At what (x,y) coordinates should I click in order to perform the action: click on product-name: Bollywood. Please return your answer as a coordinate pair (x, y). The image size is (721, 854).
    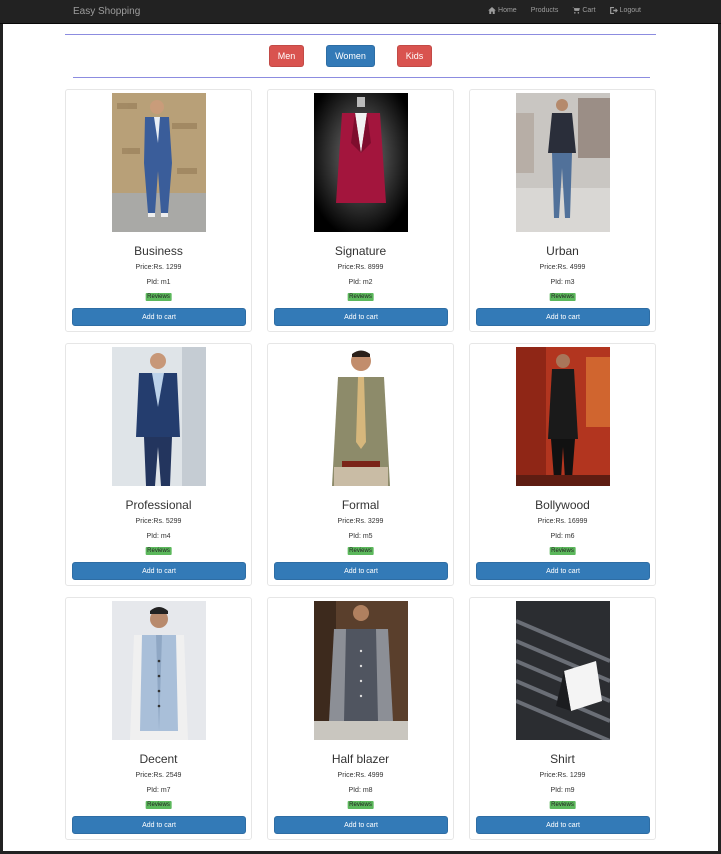
    Looking at the image, I should click on (562, 505).